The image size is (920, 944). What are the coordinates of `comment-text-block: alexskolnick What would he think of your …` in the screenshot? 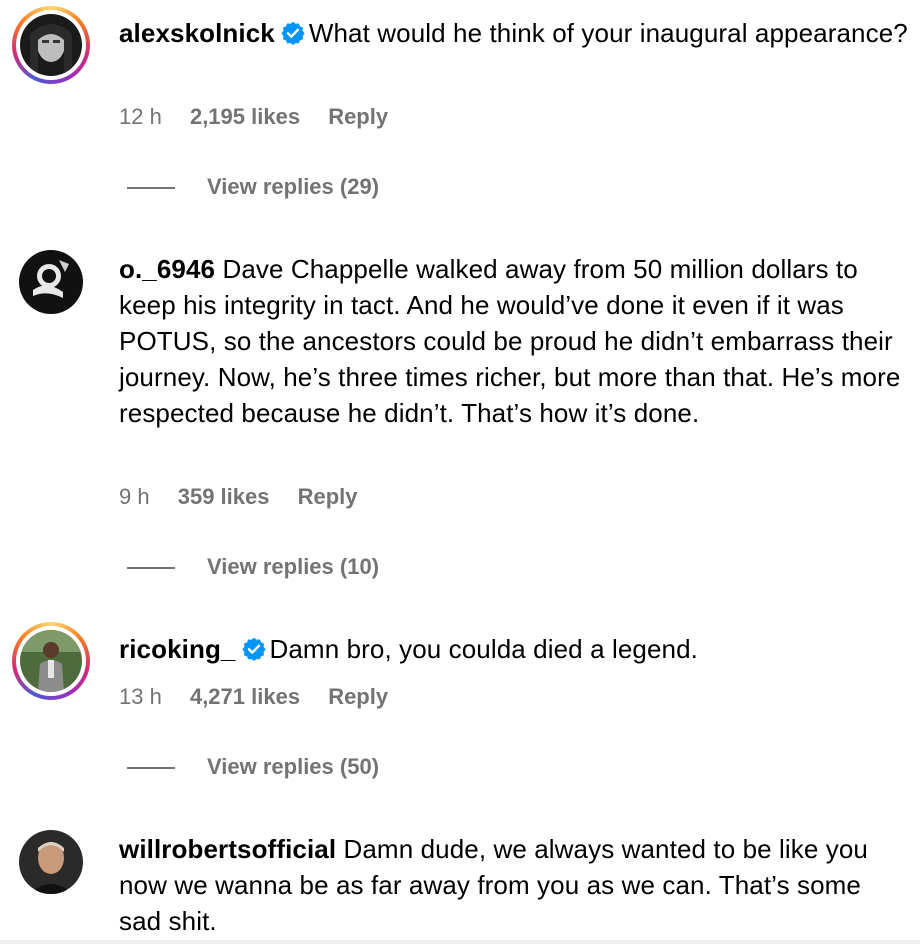 It's located at (514, 34).